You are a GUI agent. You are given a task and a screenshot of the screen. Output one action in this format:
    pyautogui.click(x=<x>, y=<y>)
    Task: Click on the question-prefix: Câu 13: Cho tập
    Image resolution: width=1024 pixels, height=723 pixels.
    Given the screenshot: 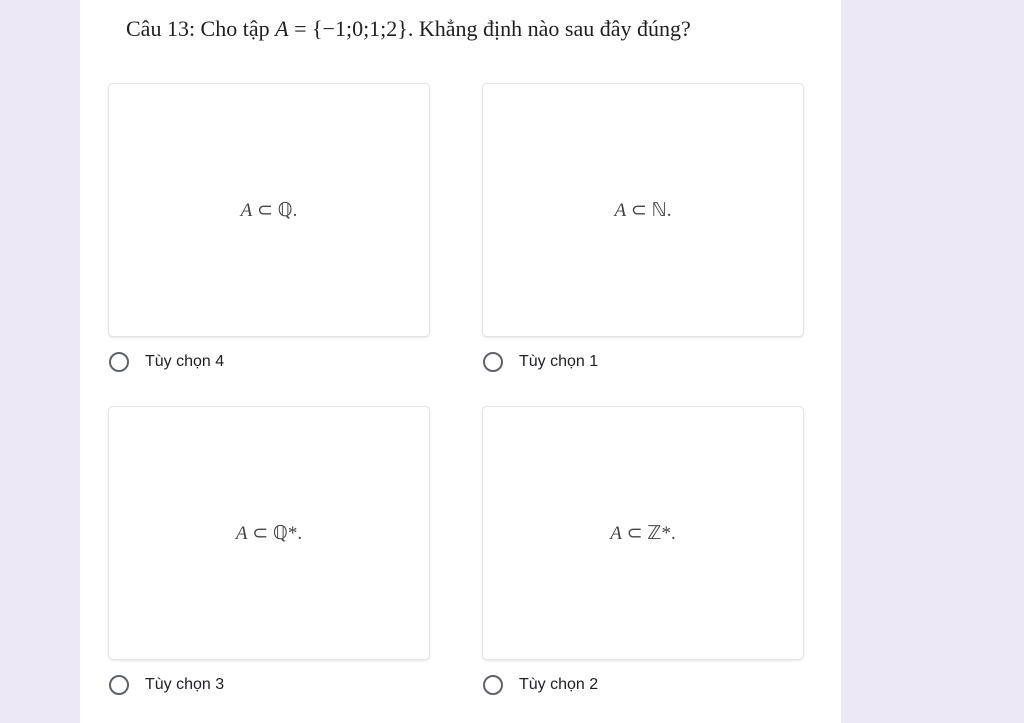 What is the action you would take?
    pyautogui.click(x=201, y=28)
    